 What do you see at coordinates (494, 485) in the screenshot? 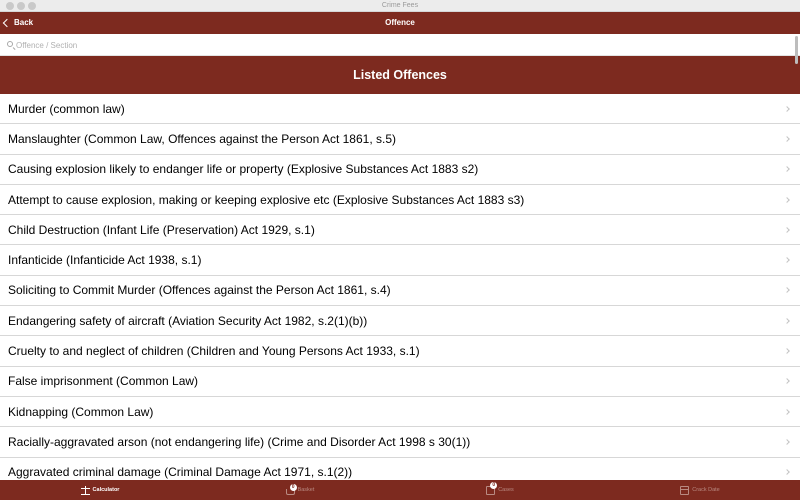
I see `cases-count-badge: 0` at bounding box center [494, 485].